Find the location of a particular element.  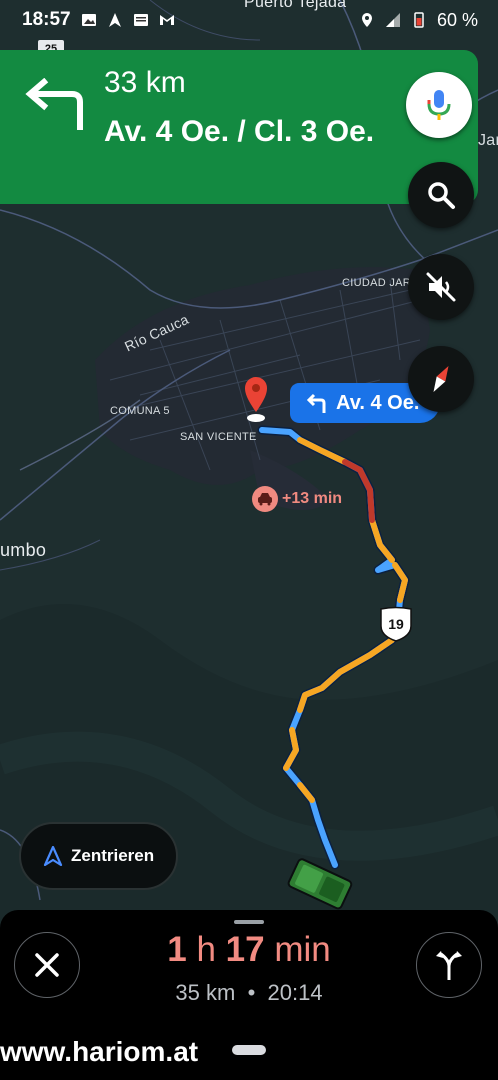

map-label-comuna-5: COMUNA 5 is located at coordinates (140, 411).